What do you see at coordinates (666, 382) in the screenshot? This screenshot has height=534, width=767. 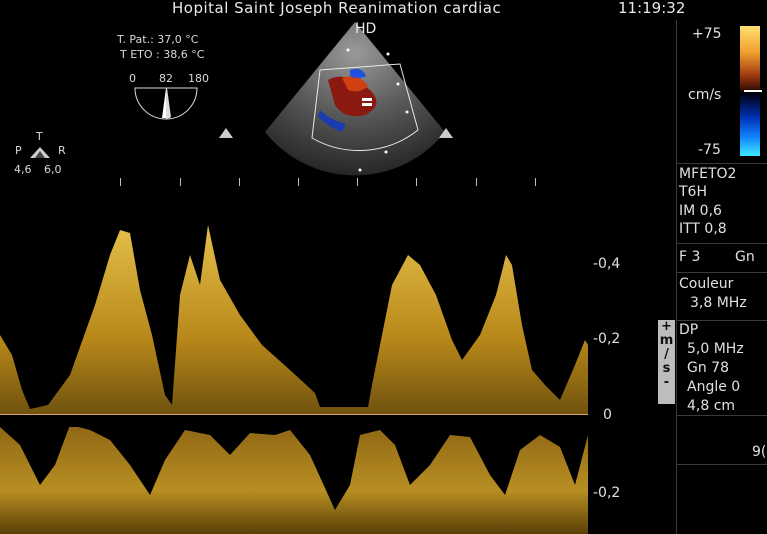 I see `unit-minus: -` at bounding box center [666, 382].